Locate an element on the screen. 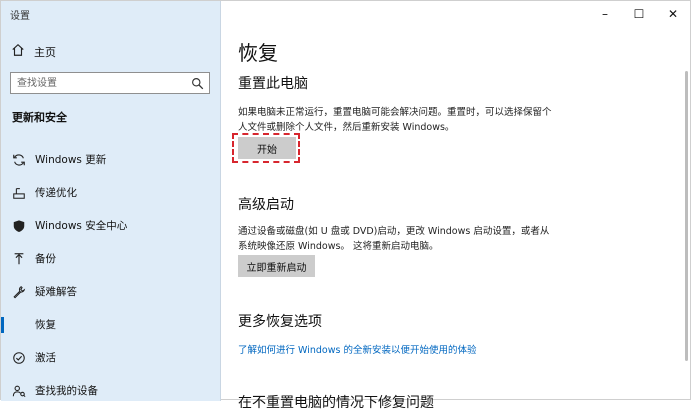 This screenshot has height=412, width=691. page-title: 恢复 is located at coordinates (258, 53).